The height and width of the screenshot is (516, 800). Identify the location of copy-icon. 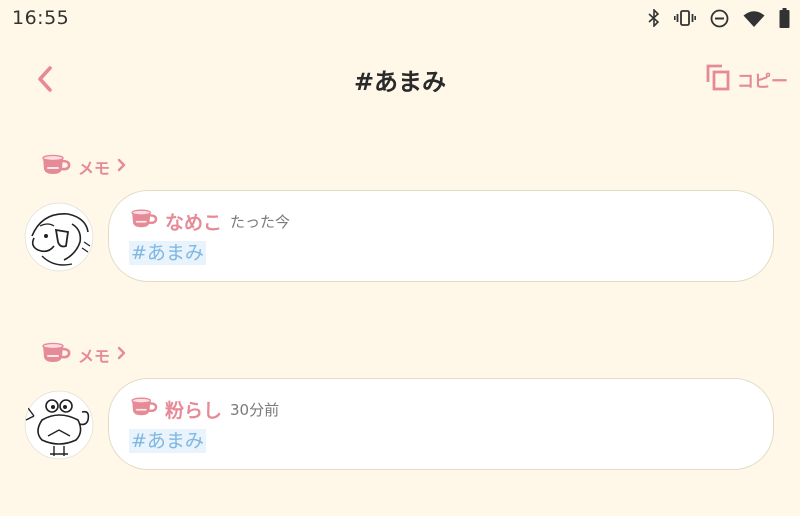
(718, 79).